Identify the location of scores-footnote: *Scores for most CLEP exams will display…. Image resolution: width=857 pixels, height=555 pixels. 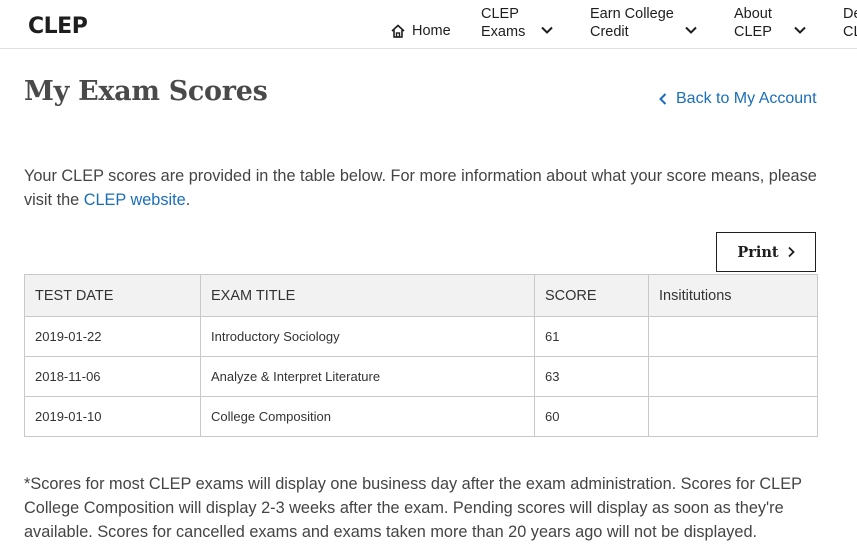
(413, 508).